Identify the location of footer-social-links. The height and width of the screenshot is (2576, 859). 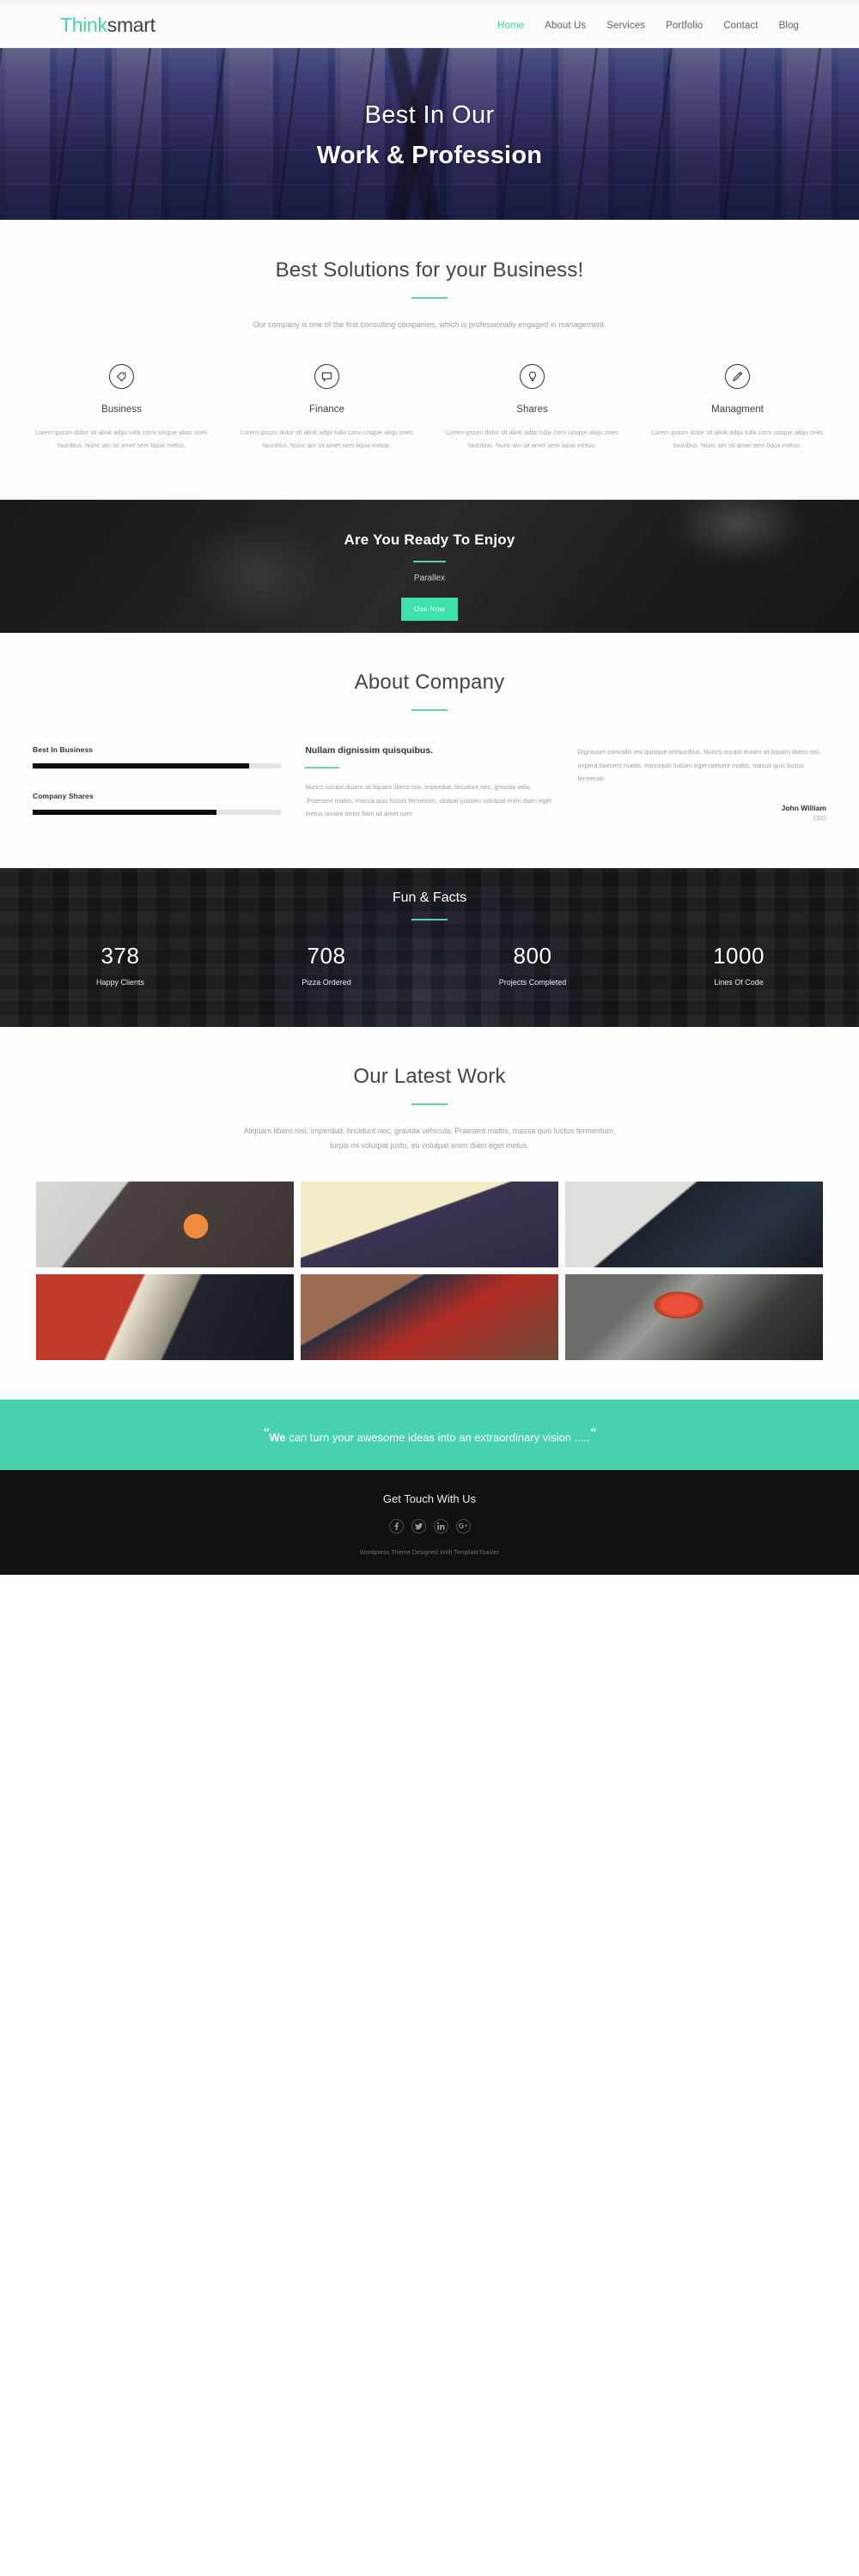
(430, 1526).